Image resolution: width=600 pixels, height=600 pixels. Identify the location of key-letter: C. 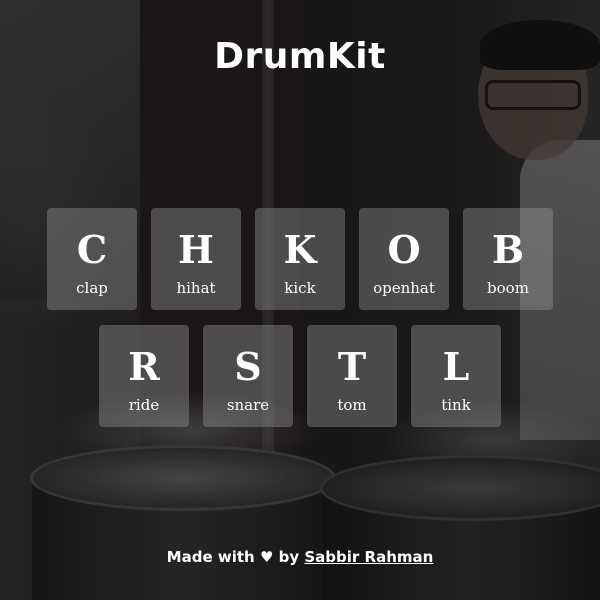
(92, 249).